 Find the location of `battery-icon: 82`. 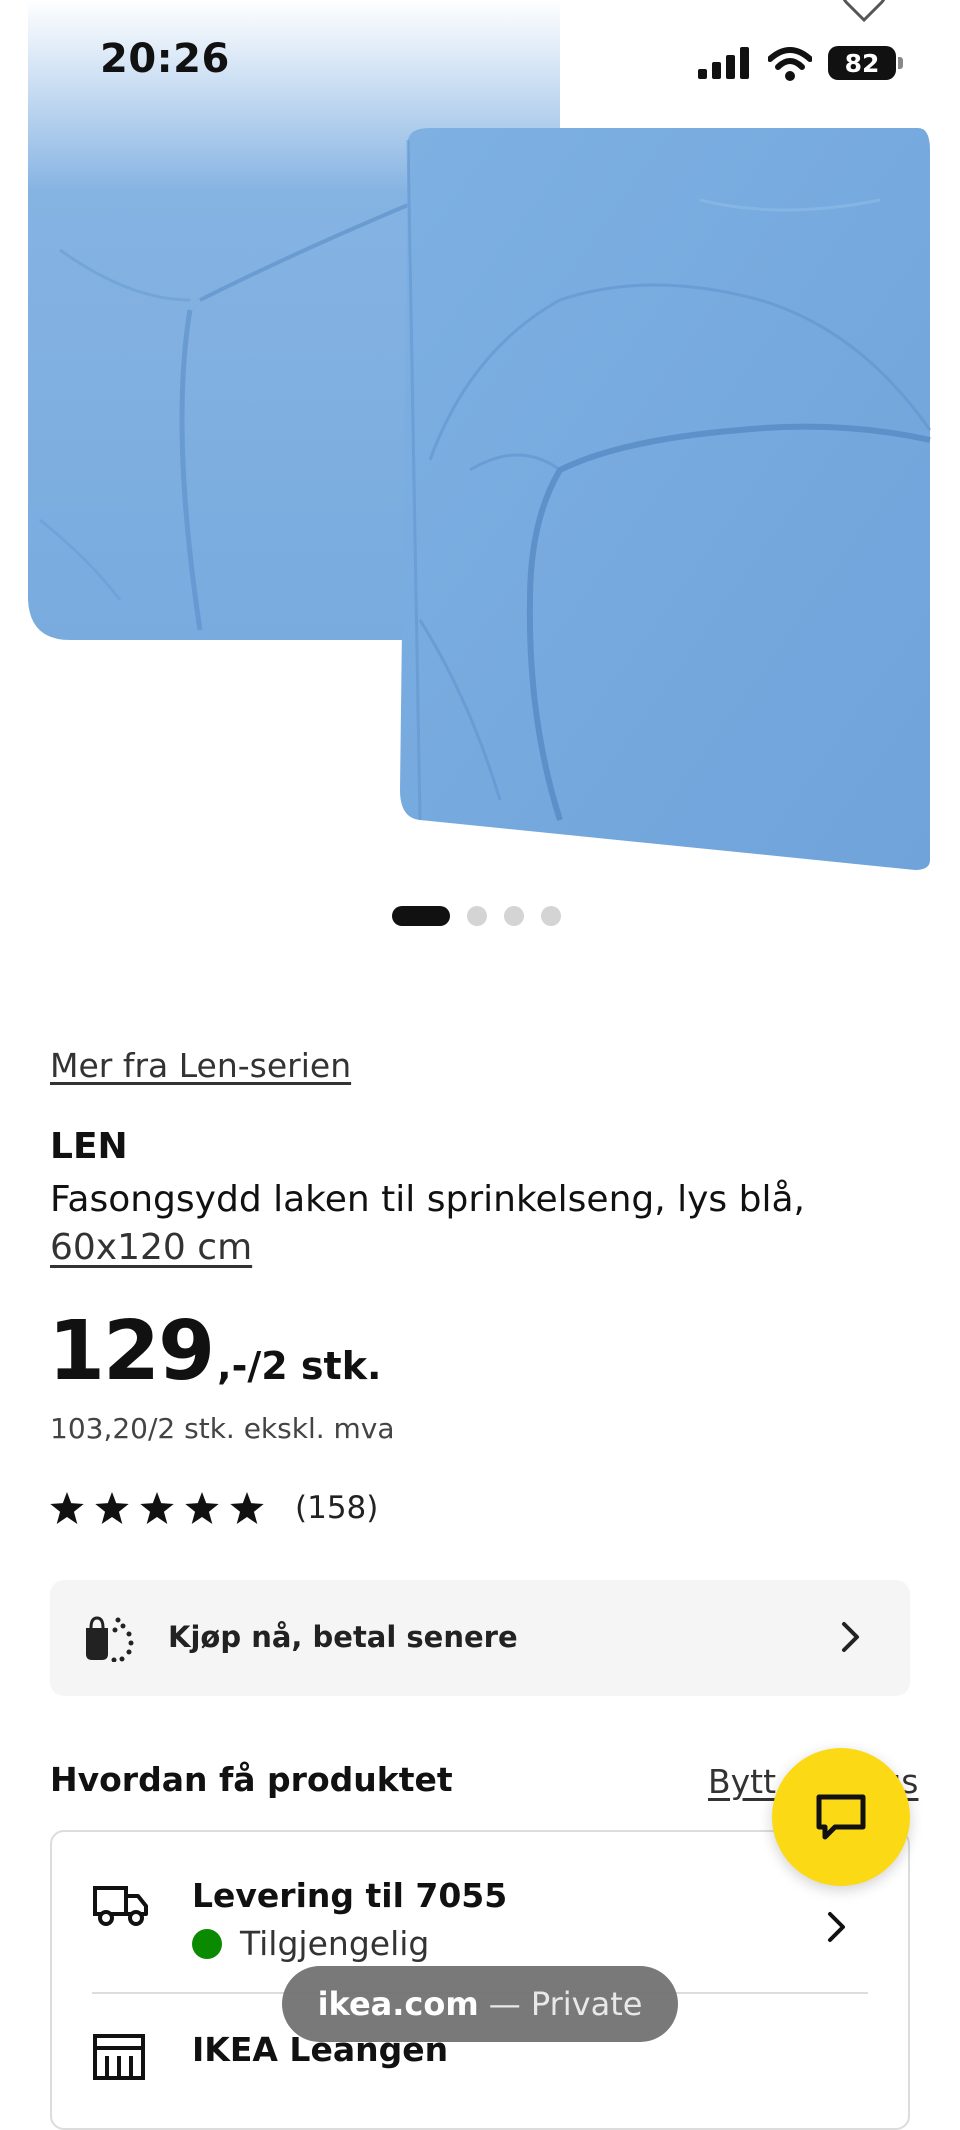

battery-icon: 82 is located at coordinates (862, 63).